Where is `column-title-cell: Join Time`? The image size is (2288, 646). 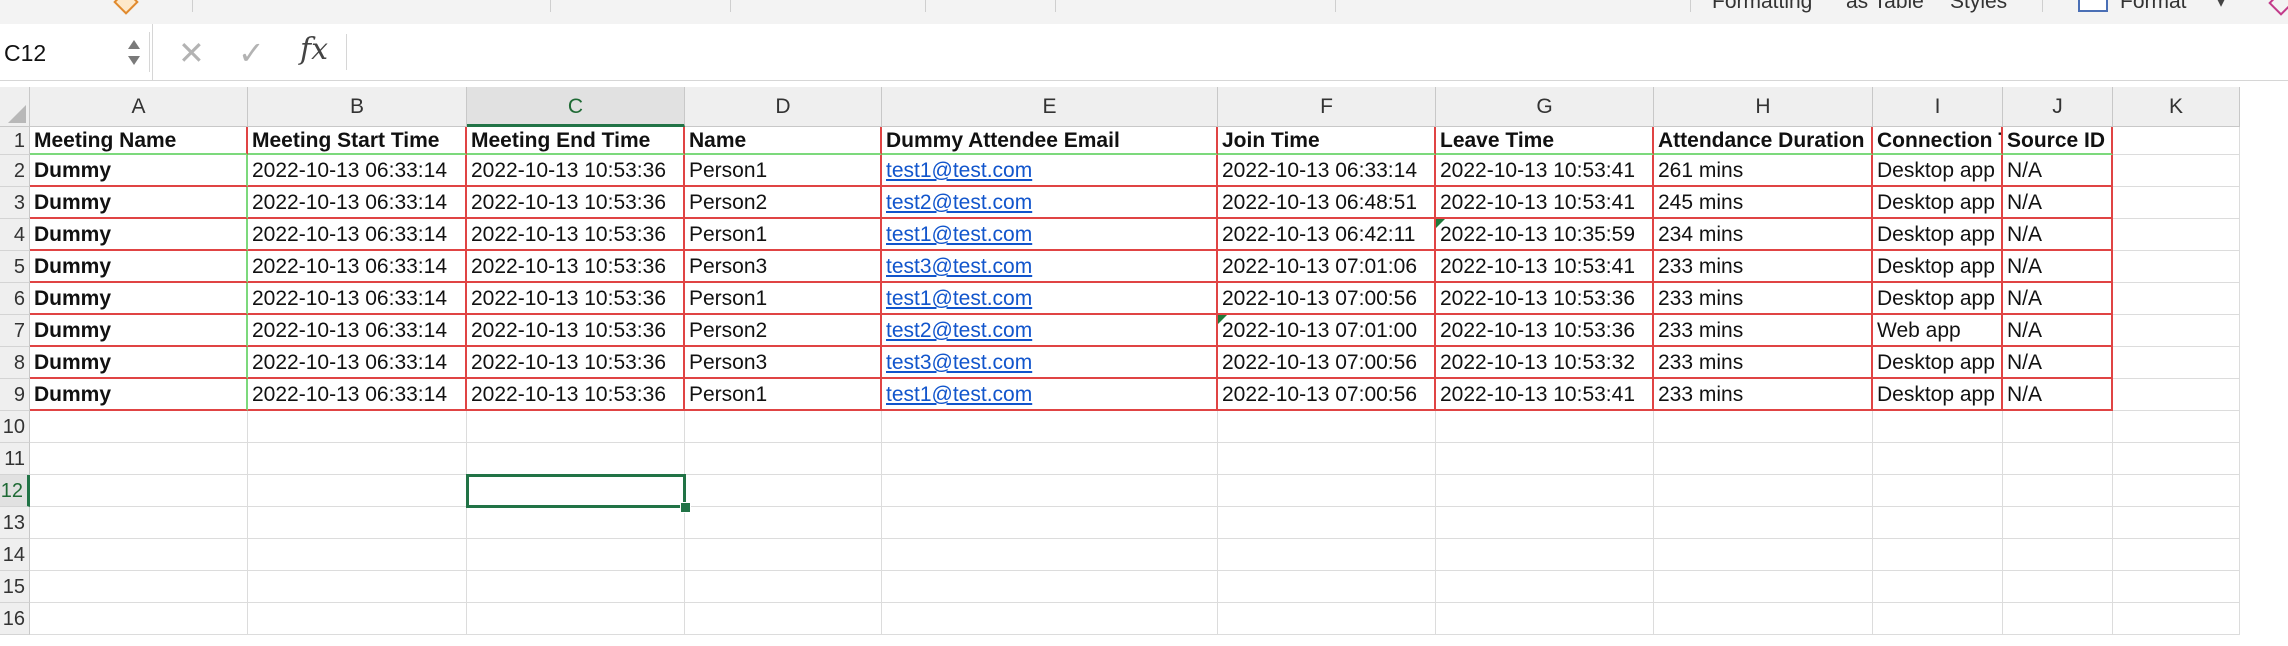 column-title-cell: Join Time is located at coordinates (1327, 141).